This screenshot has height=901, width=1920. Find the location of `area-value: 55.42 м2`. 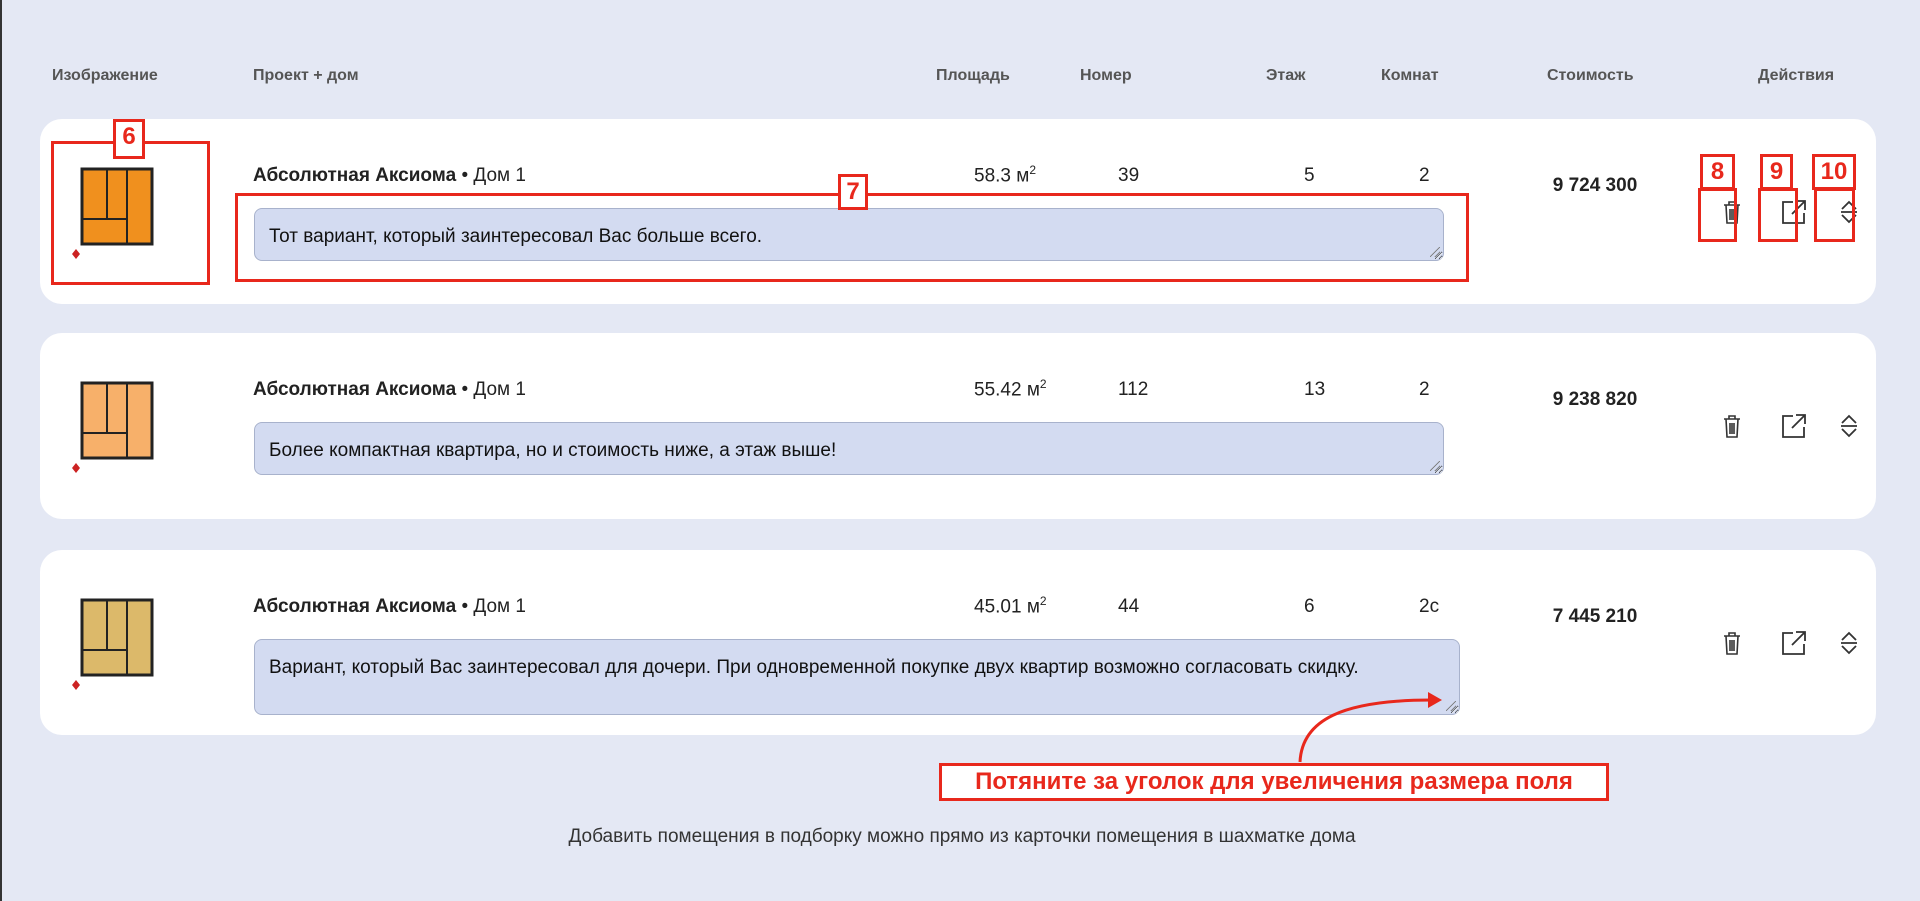

area-value: 55.42 м2 is located at coordinates (1010, 389).